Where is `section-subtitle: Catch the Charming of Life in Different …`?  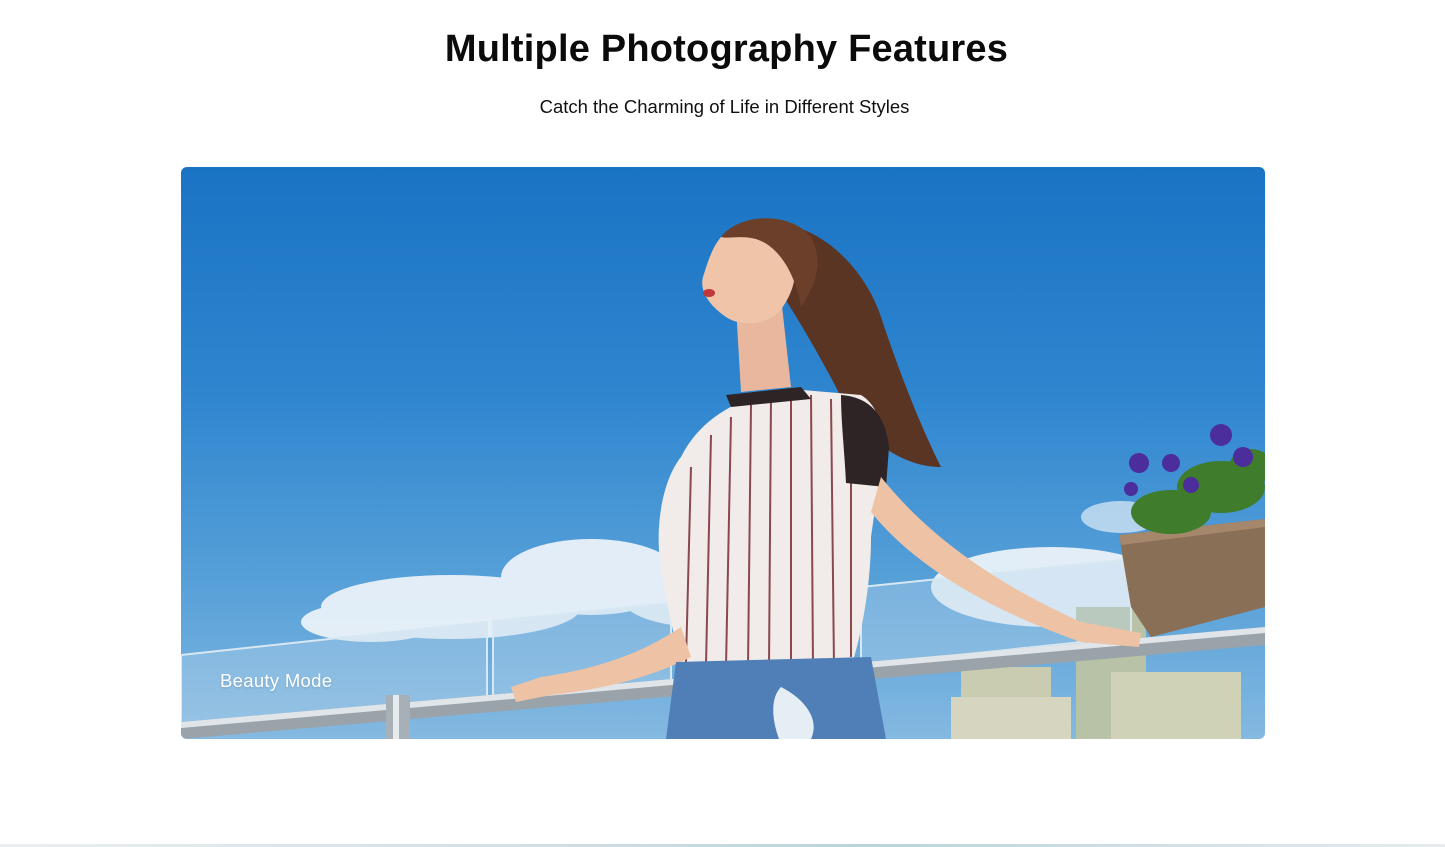
section-subtitle: Catch the Charming of Life in Different … is located at coordinates (724, 106).